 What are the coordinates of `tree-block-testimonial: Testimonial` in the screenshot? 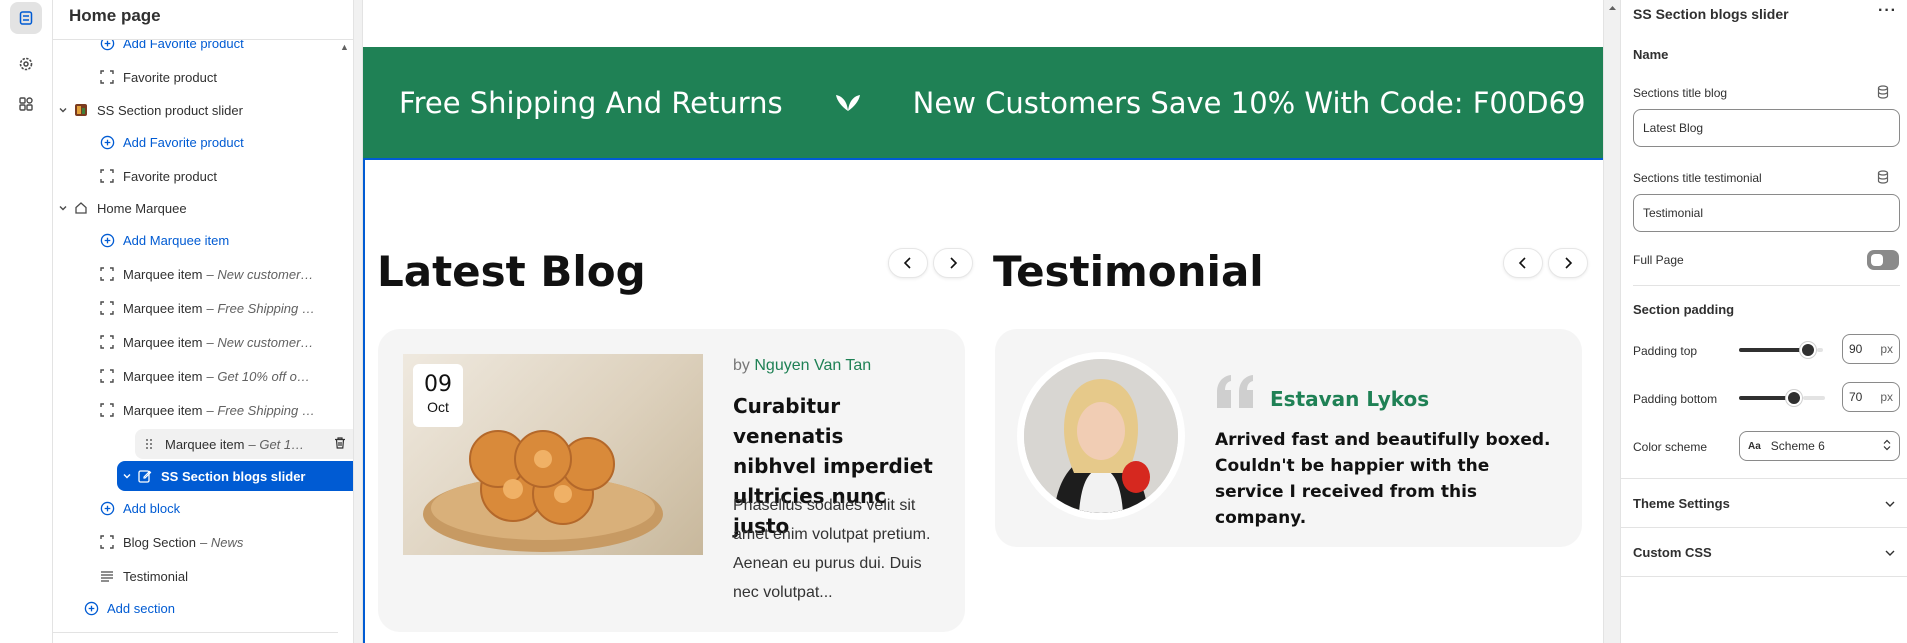 It's located at (217, 576).